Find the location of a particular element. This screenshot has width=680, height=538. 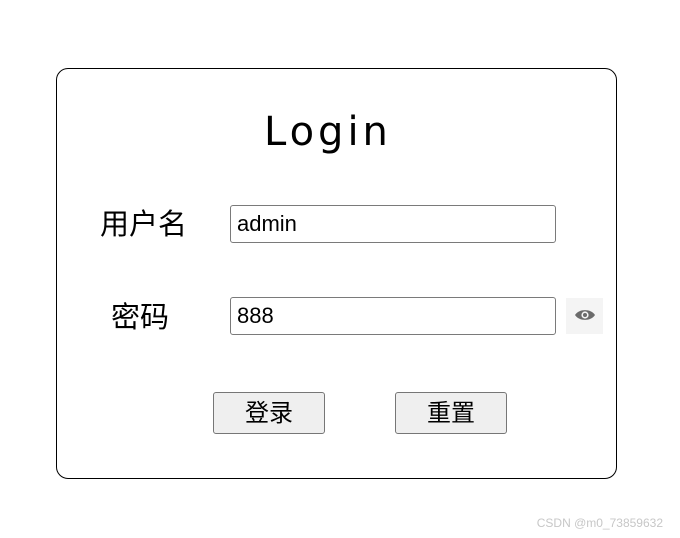

username-label: 用户名 is located at coordinates (144, 224).